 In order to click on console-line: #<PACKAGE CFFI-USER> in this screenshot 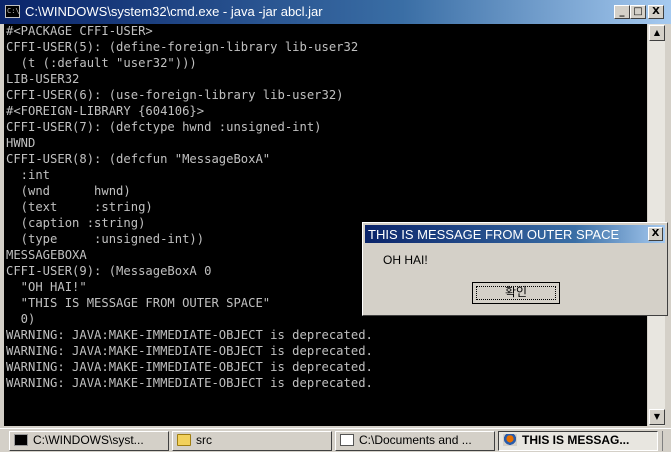, I will do `click(79, 31)`.